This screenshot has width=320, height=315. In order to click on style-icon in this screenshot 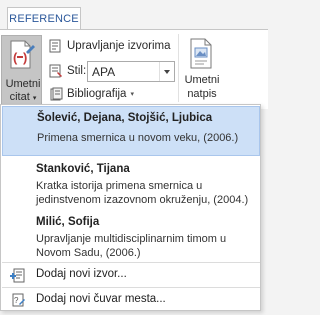, I will do `click(55, 71)`.